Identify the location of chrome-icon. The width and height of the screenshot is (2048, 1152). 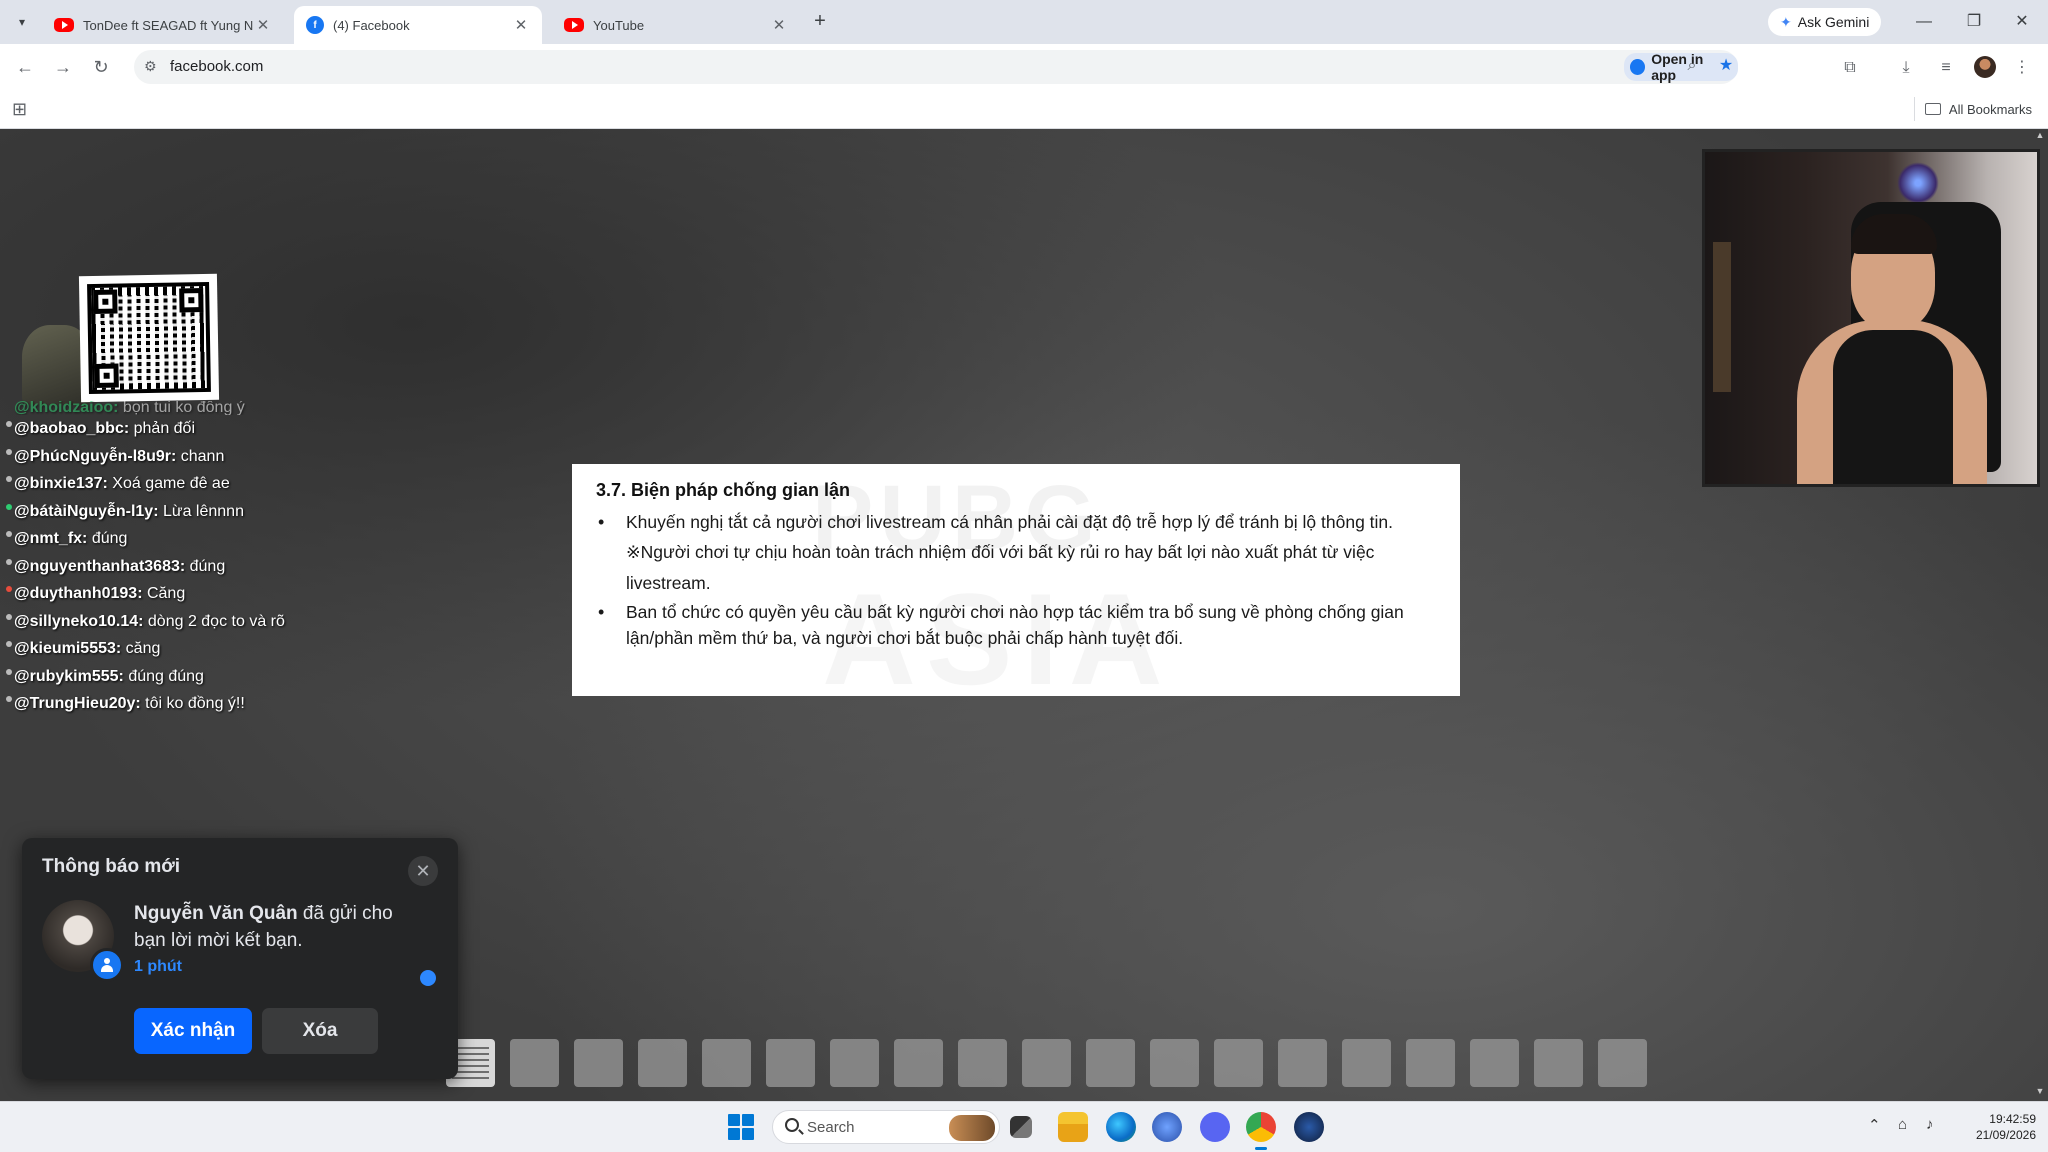
(1261, 1131).